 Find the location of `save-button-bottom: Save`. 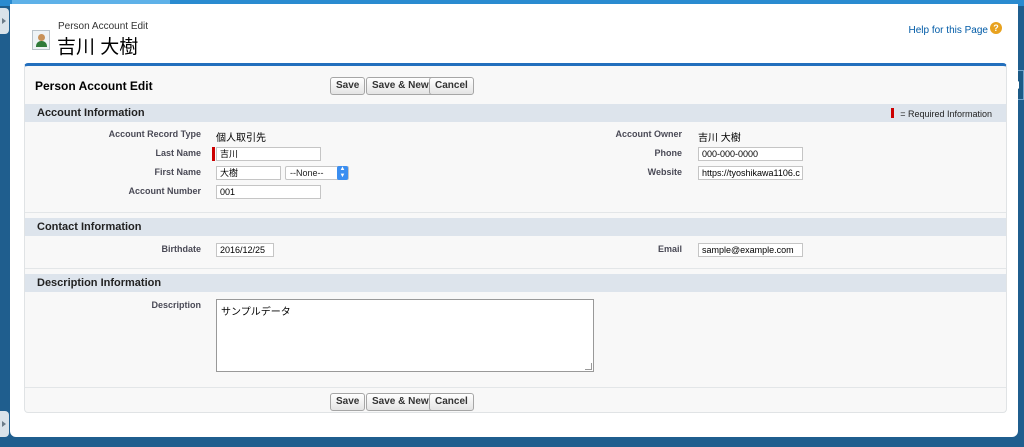

save-button-bottom: Save is located at coordinates (348, 402).